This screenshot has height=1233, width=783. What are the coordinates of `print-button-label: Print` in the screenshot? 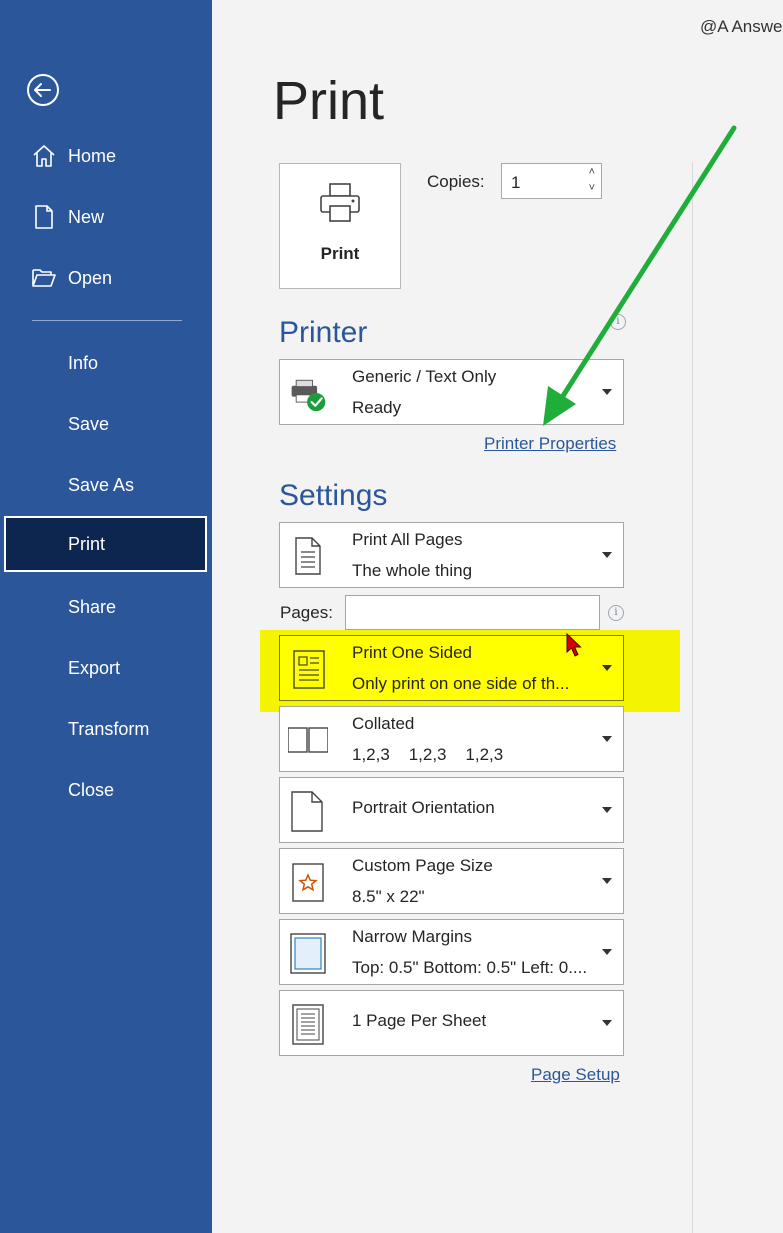 It's located at (340, 253).